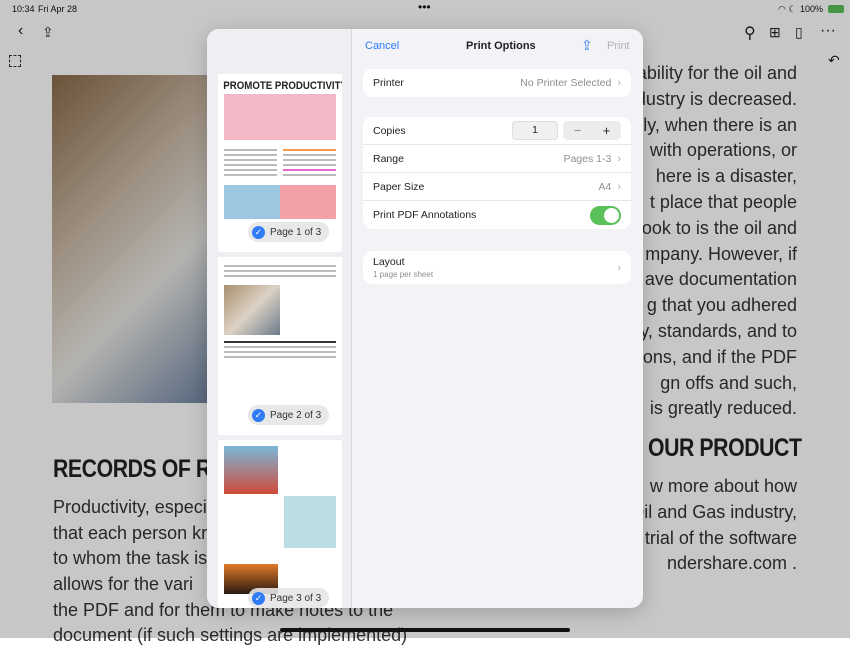 The width and height of the screenshot is (850, 646). I want to click on range-value: Pages 1-3, so click(587, 158).